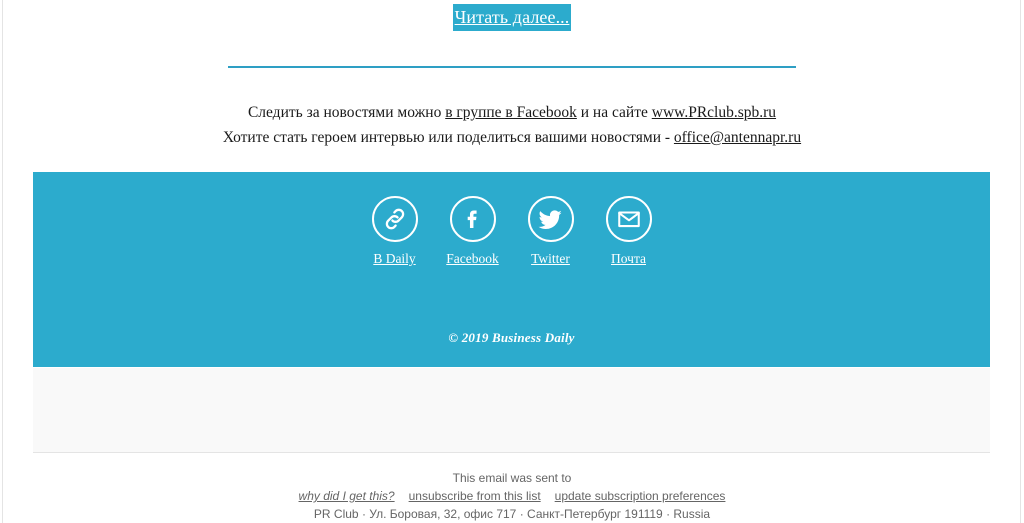 The image size is (1024, 523). Describe the element at coordinates (714, 112) in the screenshot. I see `prclub-site-link: www.PRclub.spb.ru` at that location.